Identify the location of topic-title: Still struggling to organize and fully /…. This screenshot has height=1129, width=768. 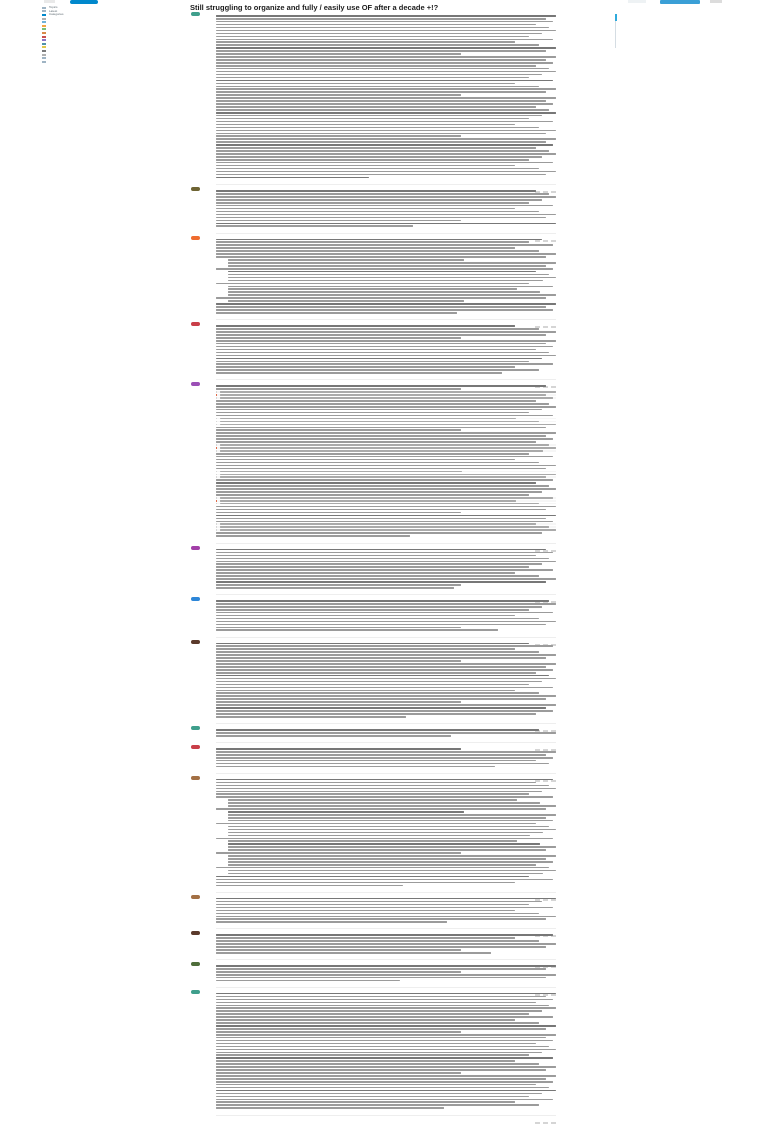
(380, 8).